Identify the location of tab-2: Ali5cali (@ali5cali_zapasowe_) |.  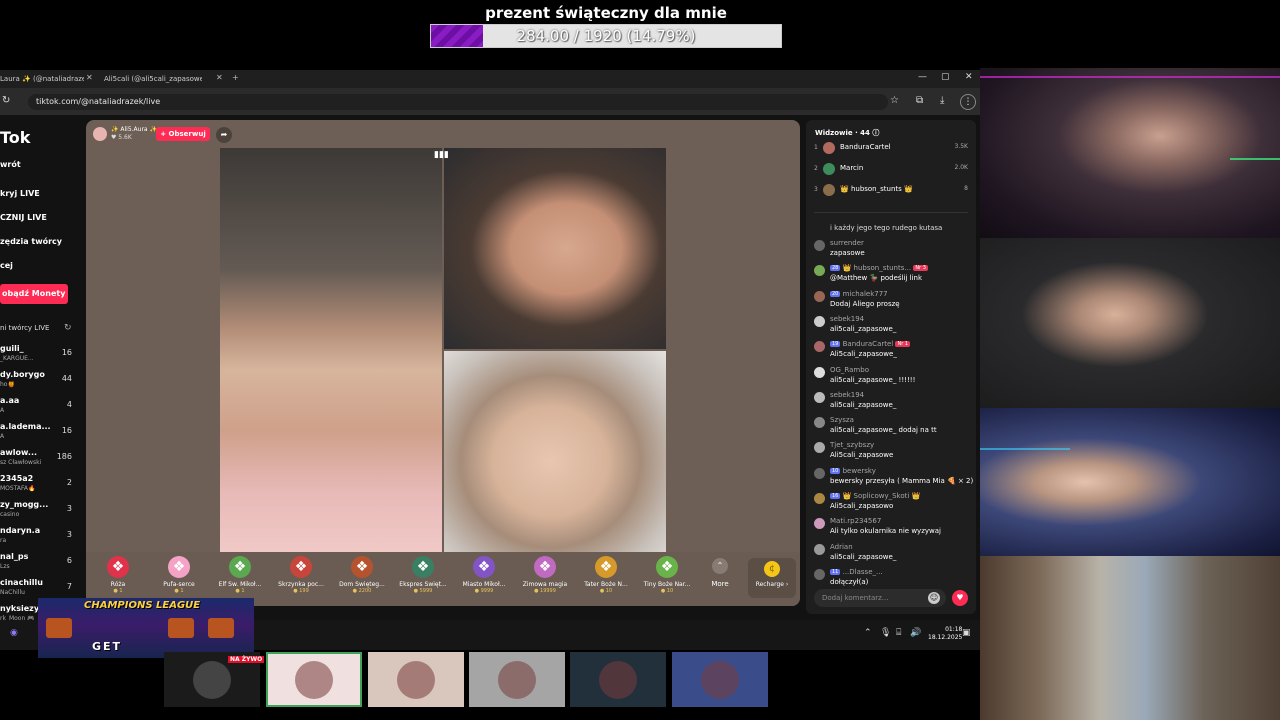
(153, 79).